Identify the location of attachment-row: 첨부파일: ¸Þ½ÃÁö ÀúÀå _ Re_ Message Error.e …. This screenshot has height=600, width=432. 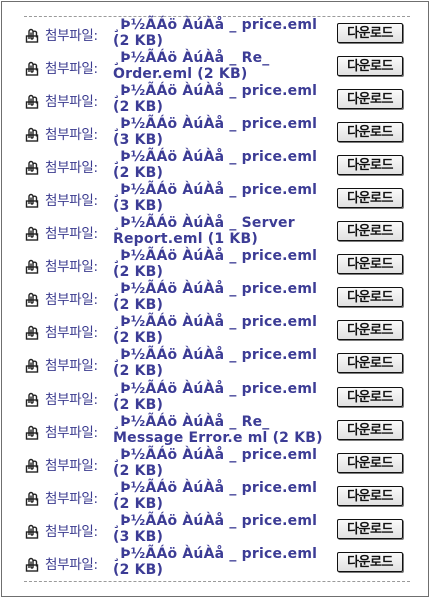
(216, 430).